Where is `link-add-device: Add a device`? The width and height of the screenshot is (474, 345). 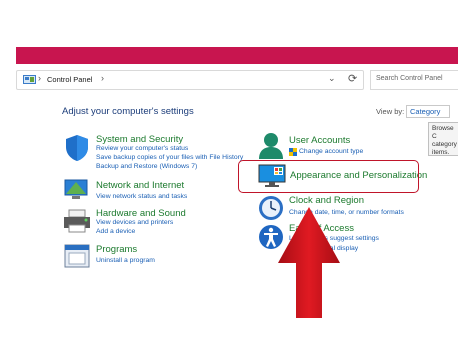
link-add-device: Add a device is located at coordinates (115, 231).